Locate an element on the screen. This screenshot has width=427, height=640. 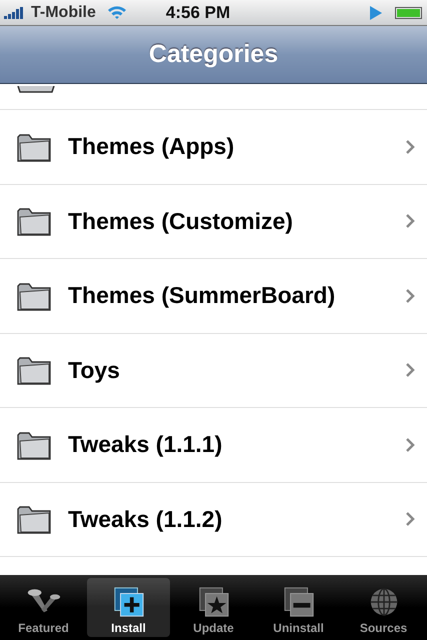
tab: Update is located at coordinates (213, 607).